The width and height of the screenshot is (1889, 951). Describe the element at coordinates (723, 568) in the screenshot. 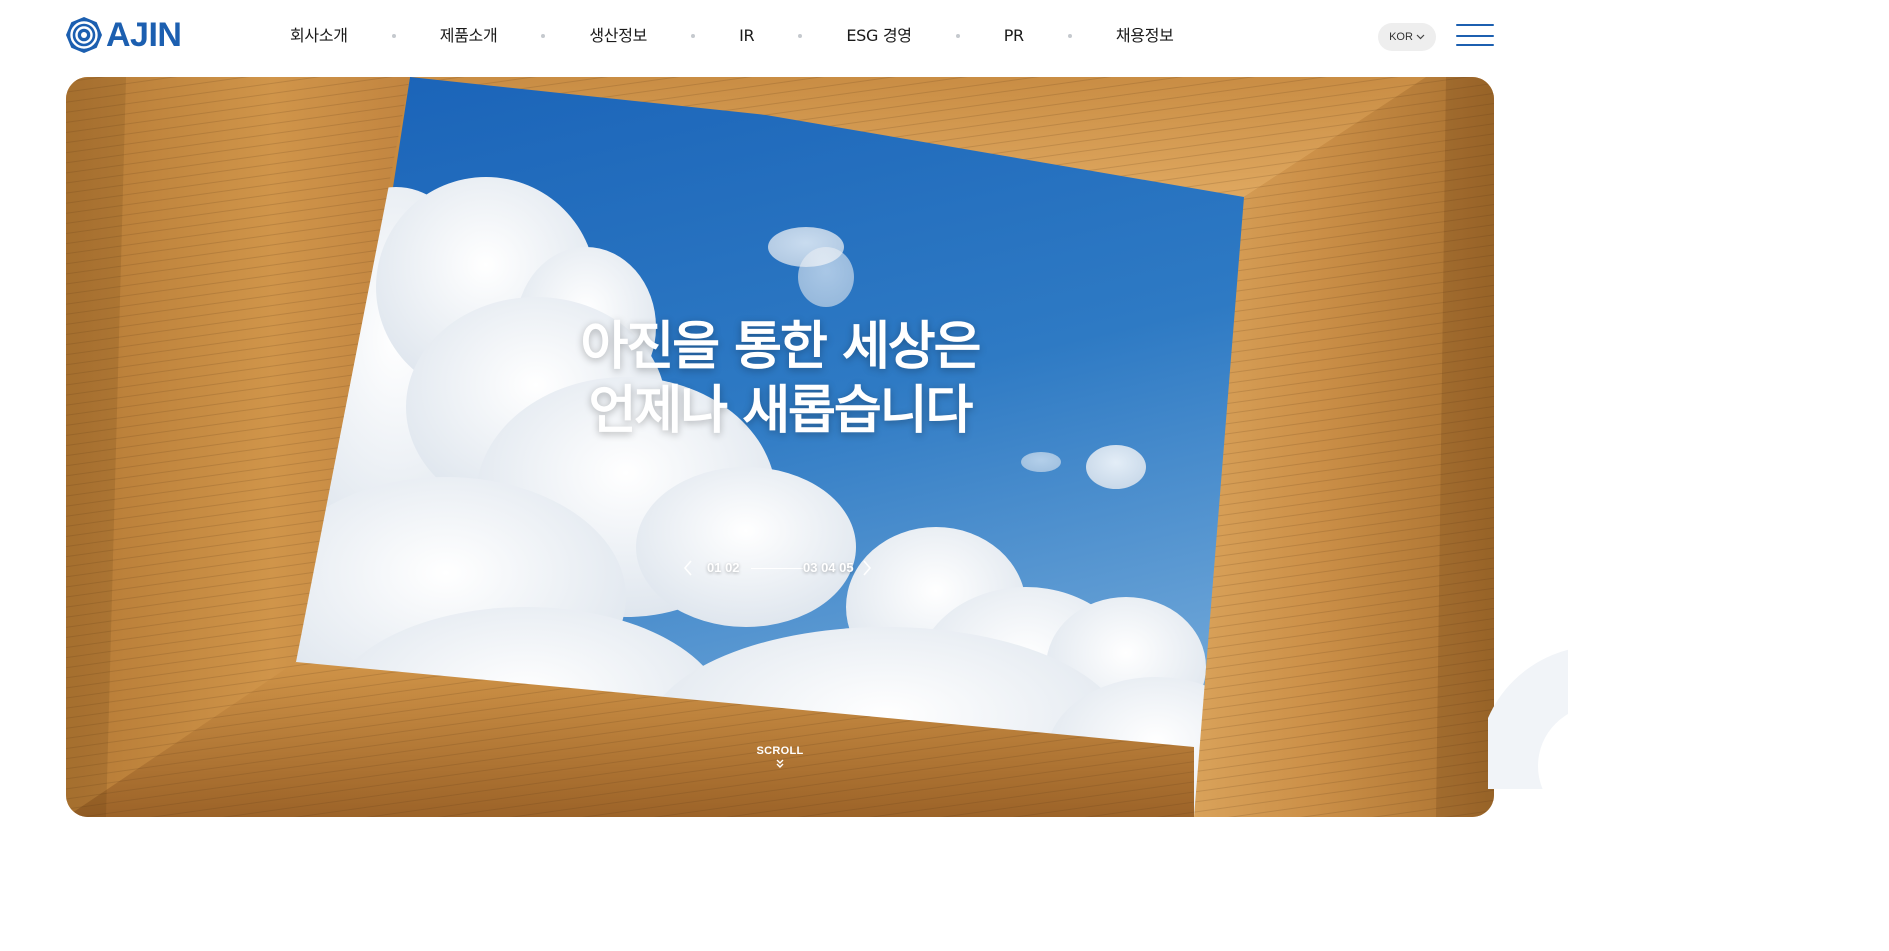

I see `pager-numbers-before: 01 02` at that location.